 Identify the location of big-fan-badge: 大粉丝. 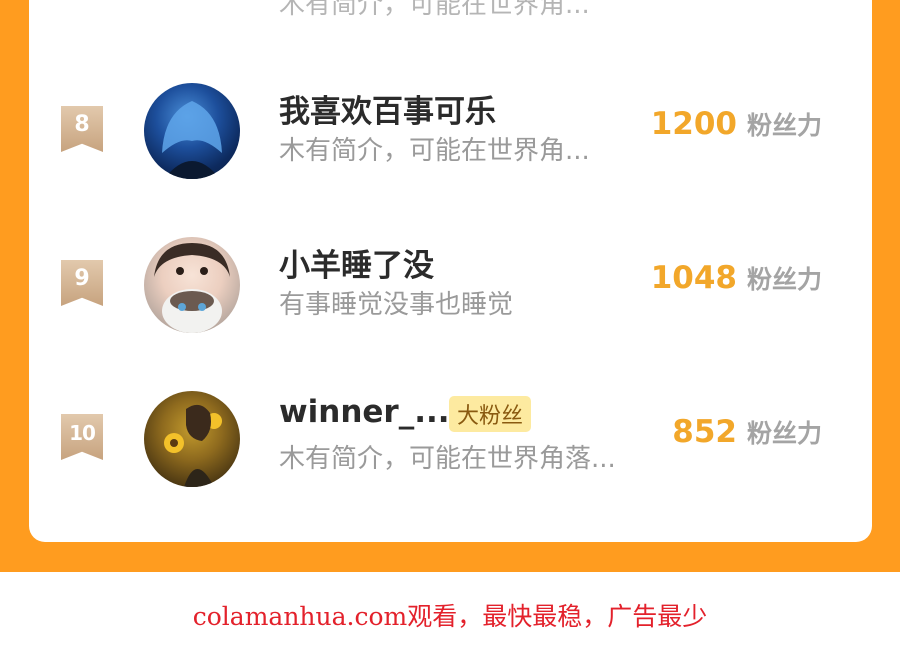
(490, 414).